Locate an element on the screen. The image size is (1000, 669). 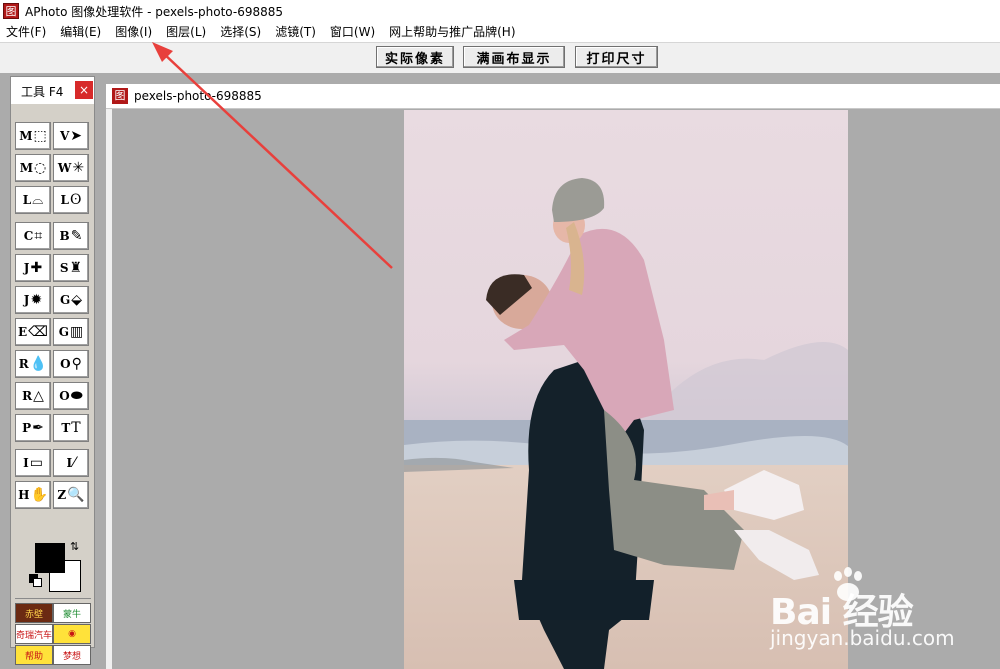
brand-ad-tile: 蒙牛 is located at coordinates (72, 613).